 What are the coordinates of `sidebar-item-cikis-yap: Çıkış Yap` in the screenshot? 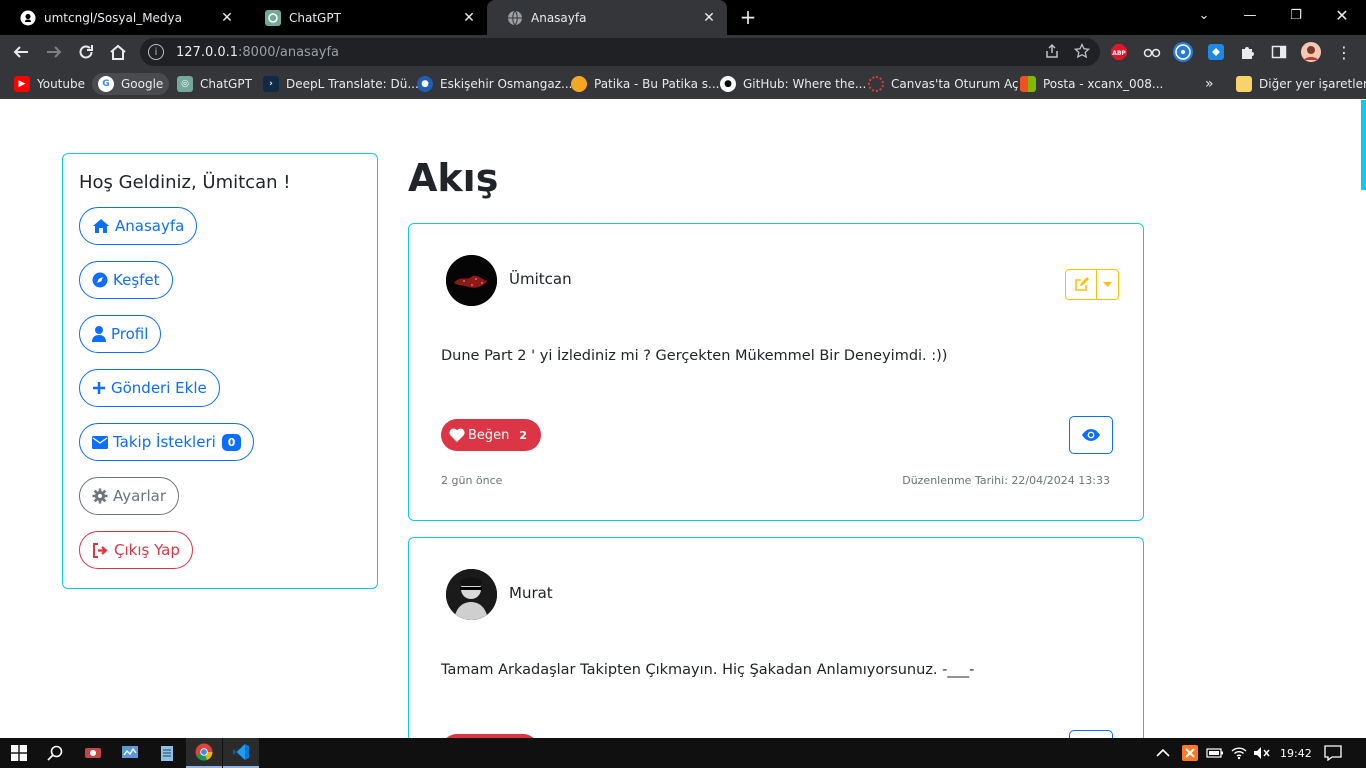 It's located at (136, 550).